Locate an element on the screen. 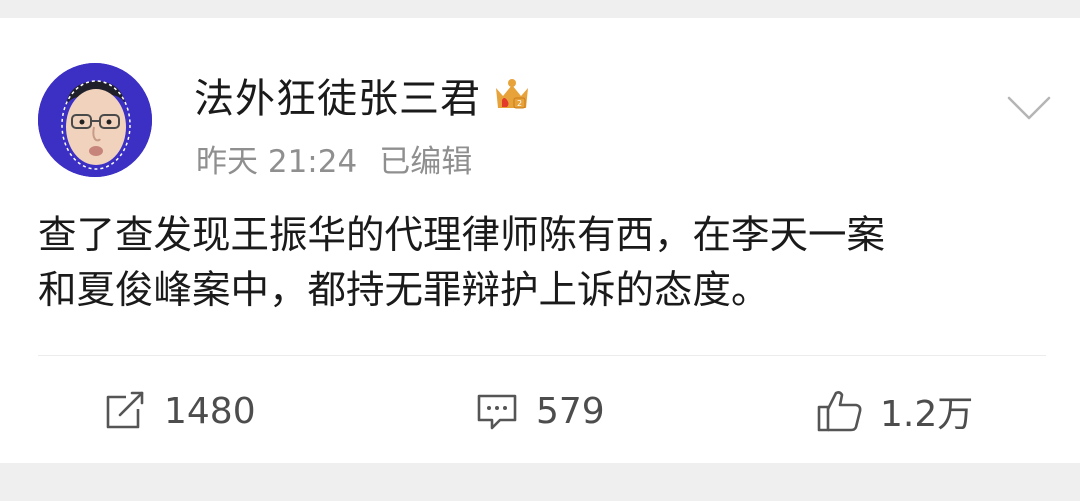 Image resolution: width=1080 pixels, height=501 pixels. thumbs-up-icon is located at coordinates (839, 411).